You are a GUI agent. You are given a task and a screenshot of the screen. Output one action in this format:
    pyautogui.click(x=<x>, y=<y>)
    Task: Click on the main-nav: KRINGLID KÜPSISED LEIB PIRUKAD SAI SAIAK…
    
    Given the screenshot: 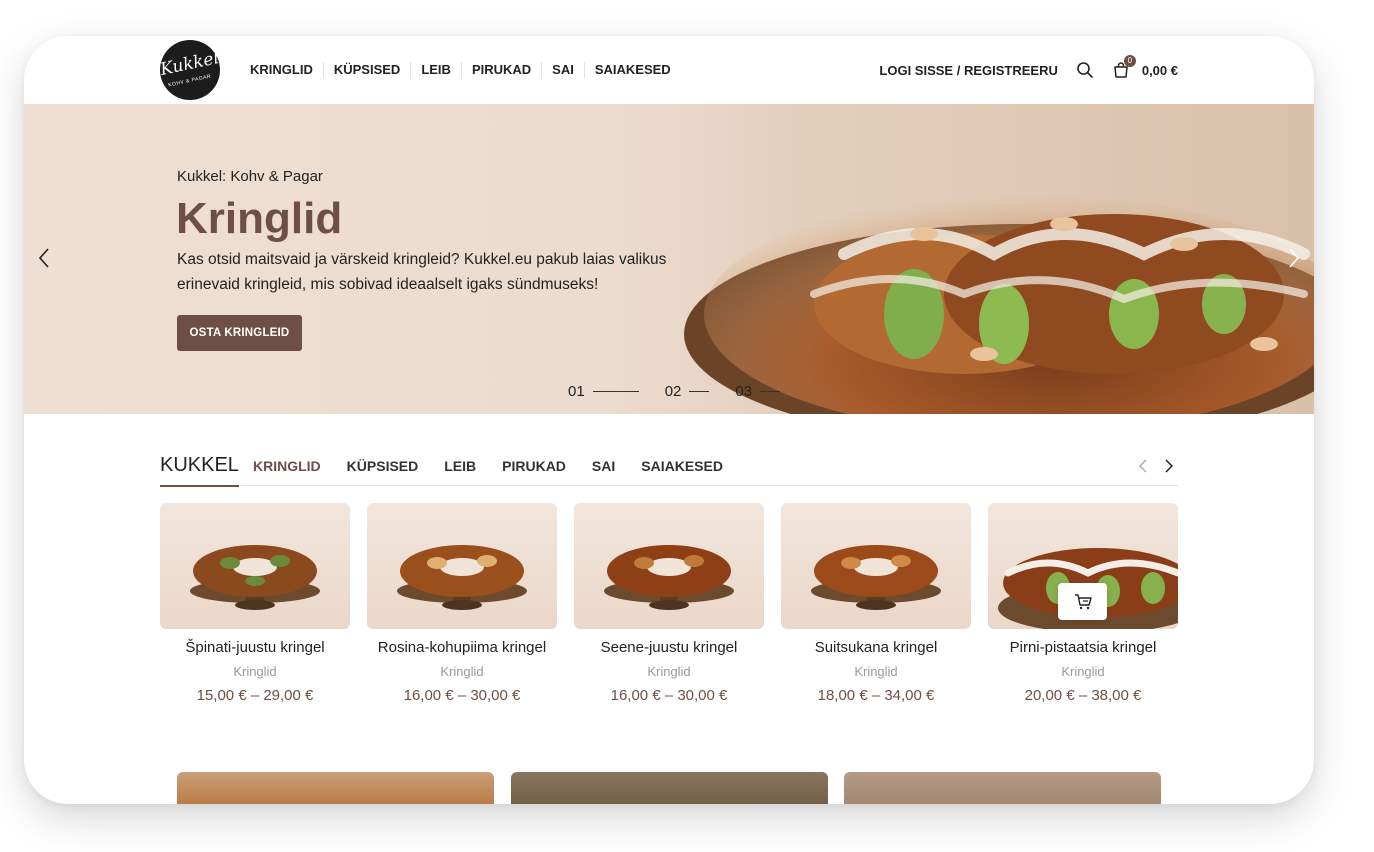 What is the action you would take?
    pyautogui.click(x=465, y=70)
    